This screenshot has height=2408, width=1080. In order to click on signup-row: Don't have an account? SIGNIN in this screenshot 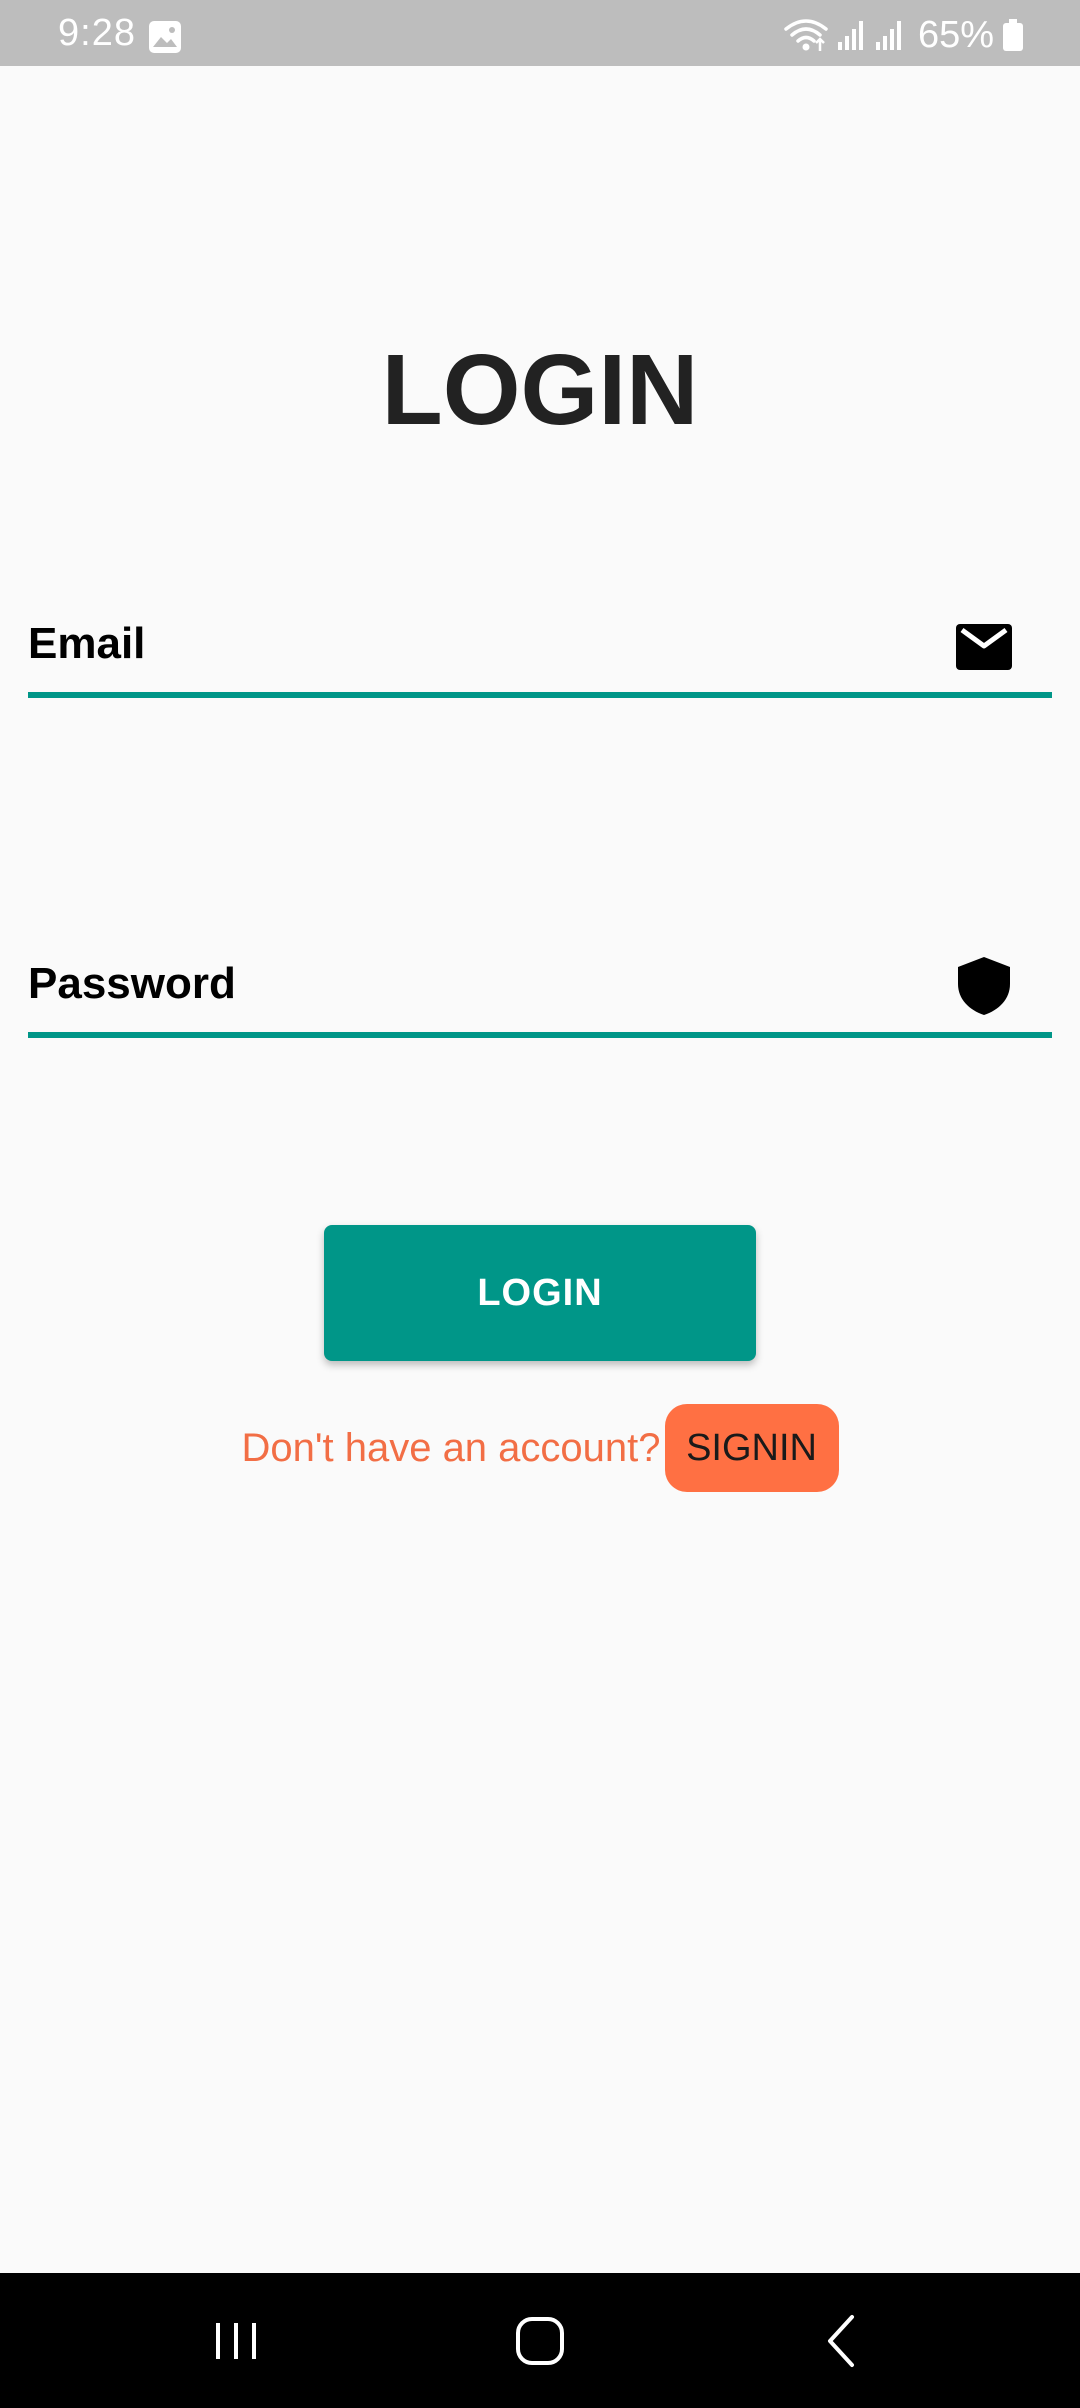, I will do `click(540, 1448)`.